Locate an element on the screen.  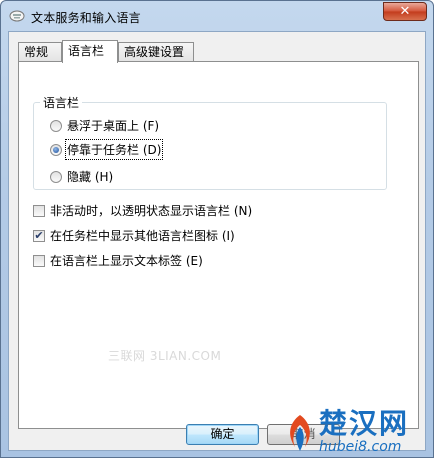
close-button: ✕ is located at coordinates (405, 11).